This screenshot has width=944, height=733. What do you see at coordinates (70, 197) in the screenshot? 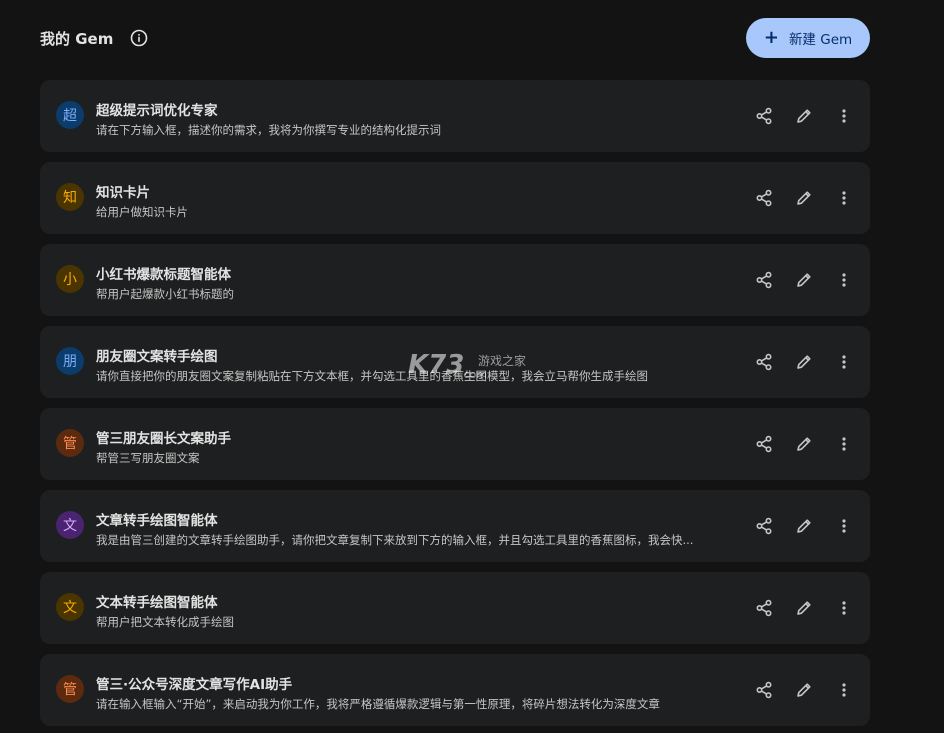
I see `gem-avatar: 知` at bounding box center [70, 197].